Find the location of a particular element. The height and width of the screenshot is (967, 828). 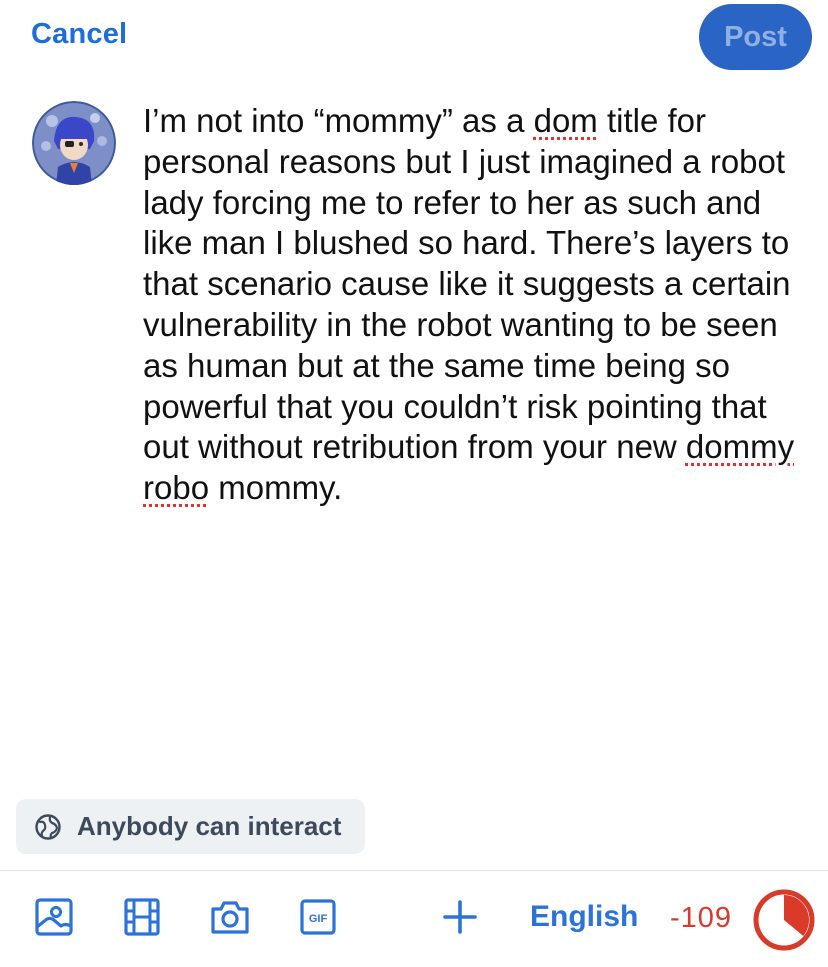

camera-icon is located at coordinates (230, 919).